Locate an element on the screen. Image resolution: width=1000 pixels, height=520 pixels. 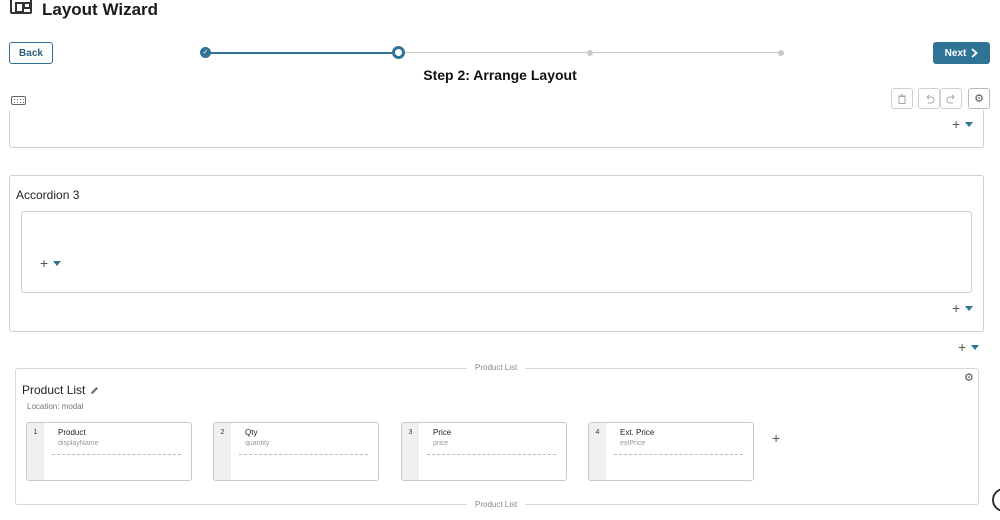
column-card: 4 Ext. Price extPrice is located at coordinates (671, 451).